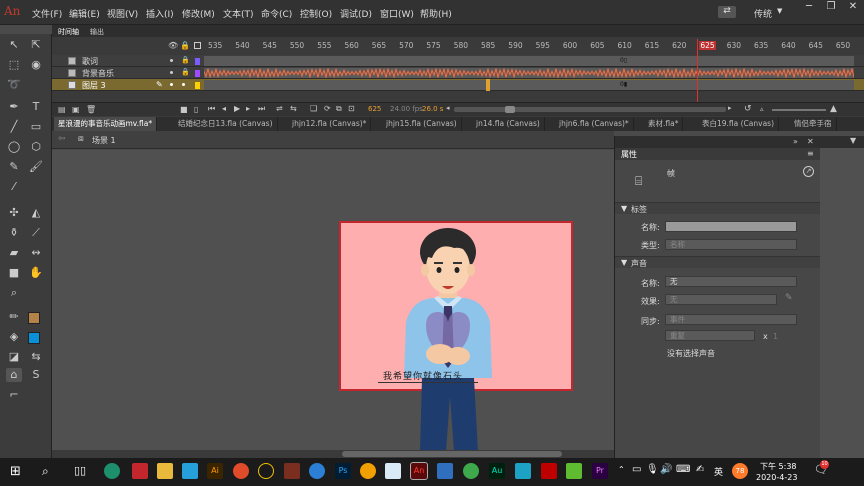 The width and height of the screenshot is (864, 486). I want to click on type-select: 名称, so click(731, 244).